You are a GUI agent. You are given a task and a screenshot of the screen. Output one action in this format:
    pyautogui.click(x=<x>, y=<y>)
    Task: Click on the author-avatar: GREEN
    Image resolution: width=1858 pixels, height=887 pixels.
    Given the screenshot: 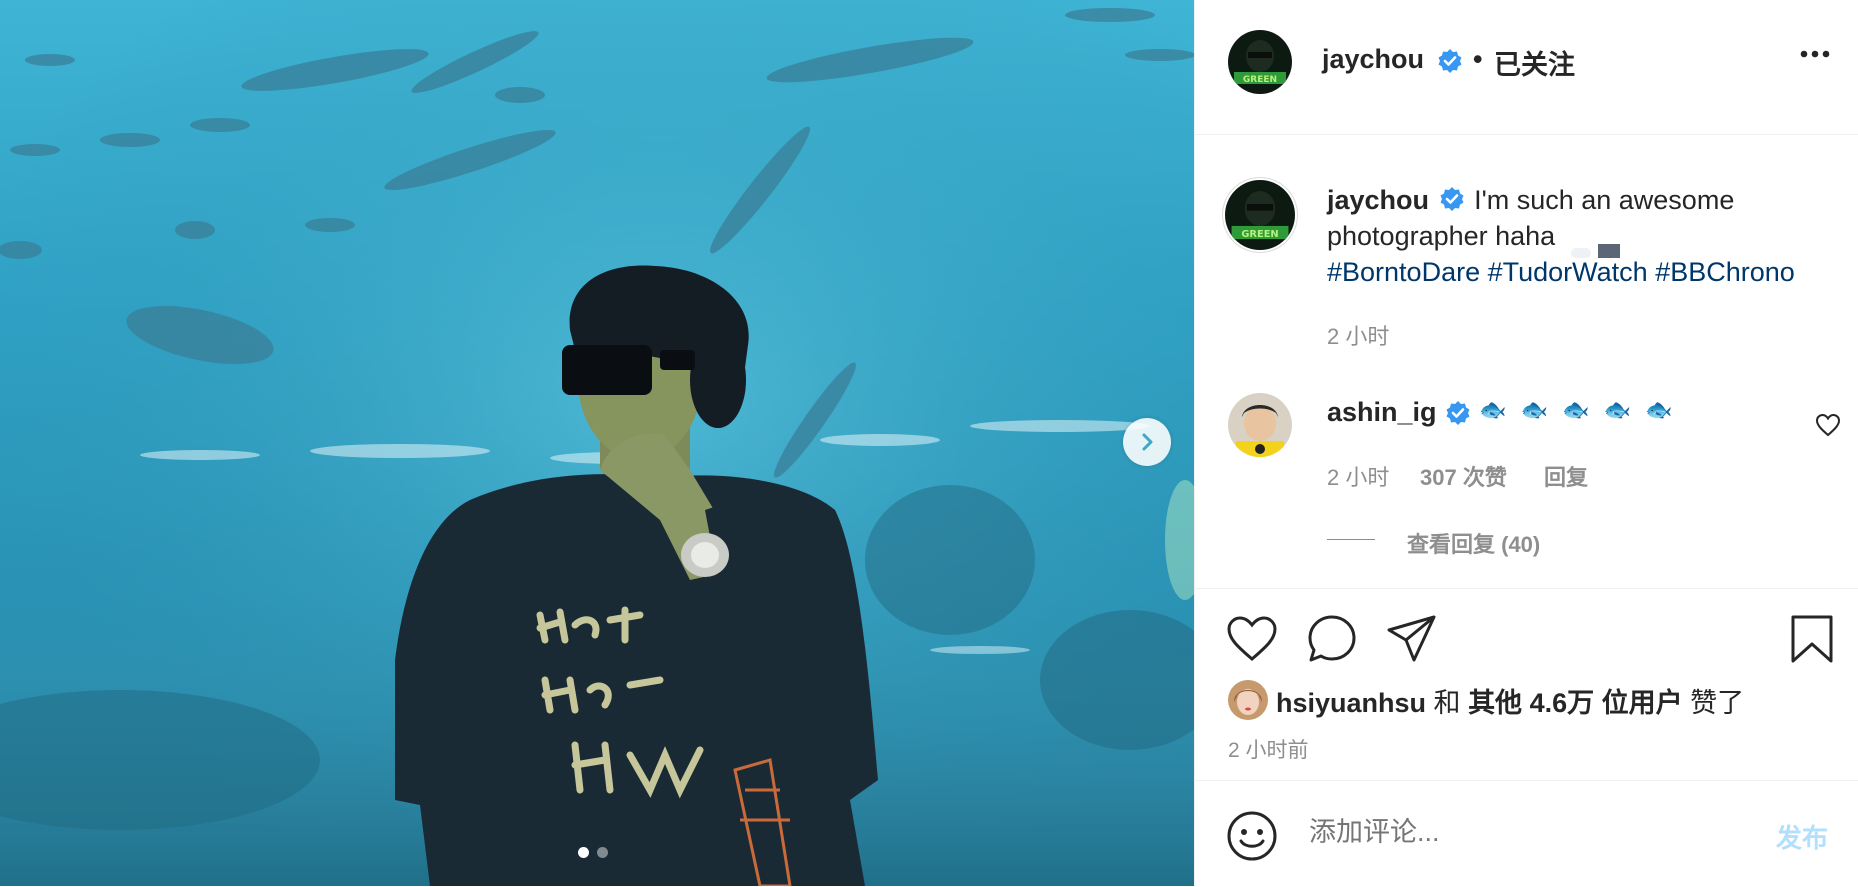 What is the action you would take?
    pyautogui.click(x=1260, y=62)
    